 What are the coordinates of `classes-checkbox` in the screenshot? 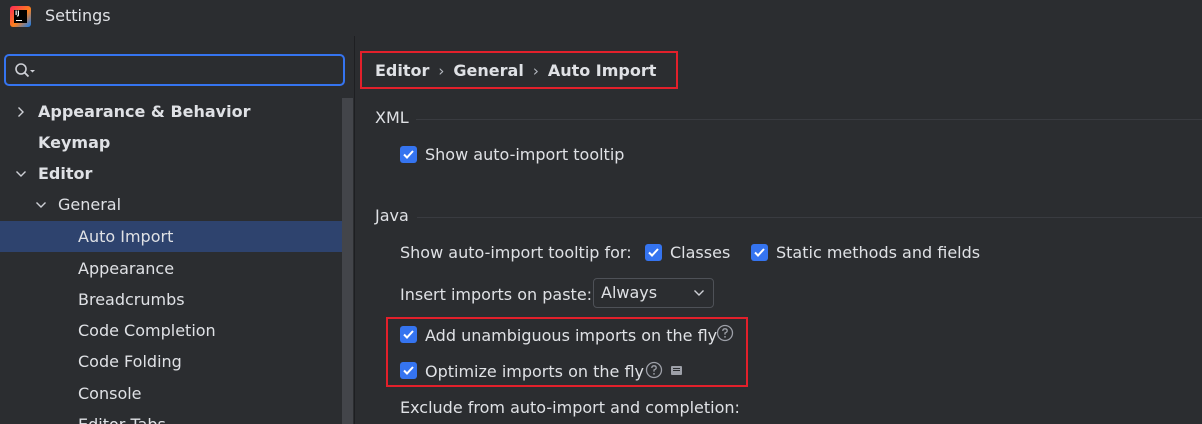 It's located at (653, 252).